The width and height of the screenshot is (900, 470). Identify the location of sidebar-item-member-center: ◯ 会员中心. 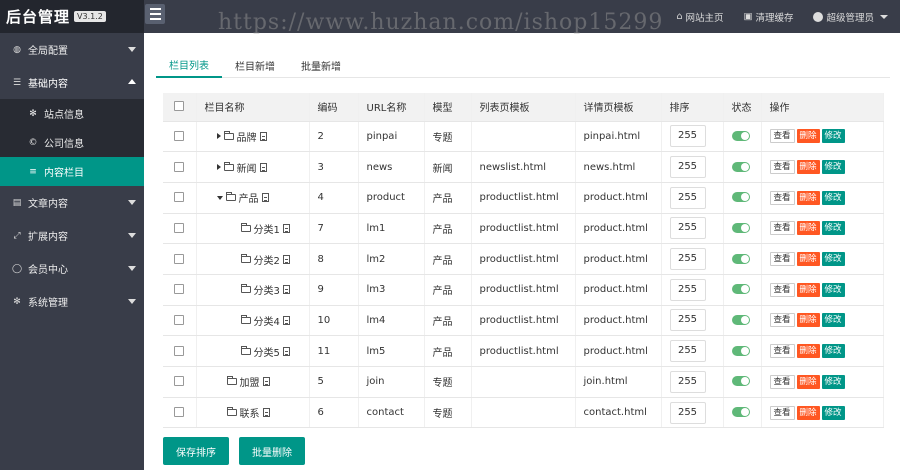
(72, 268).